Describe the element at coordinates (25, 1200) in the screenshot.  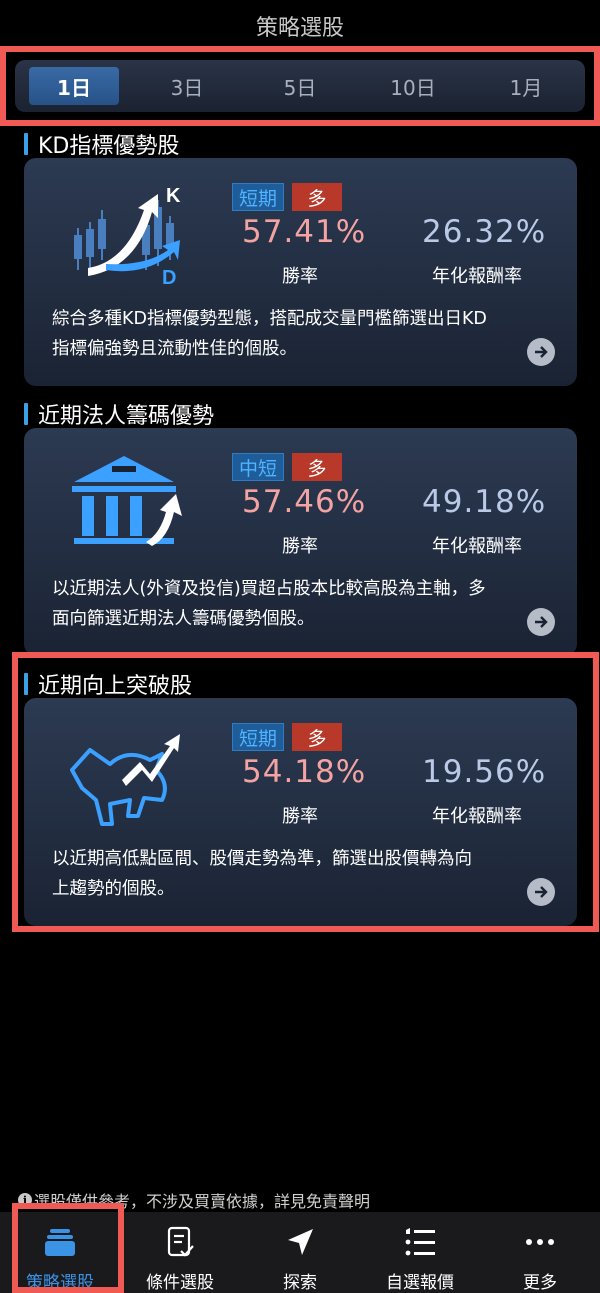
I see `info-icon: i` at that location.